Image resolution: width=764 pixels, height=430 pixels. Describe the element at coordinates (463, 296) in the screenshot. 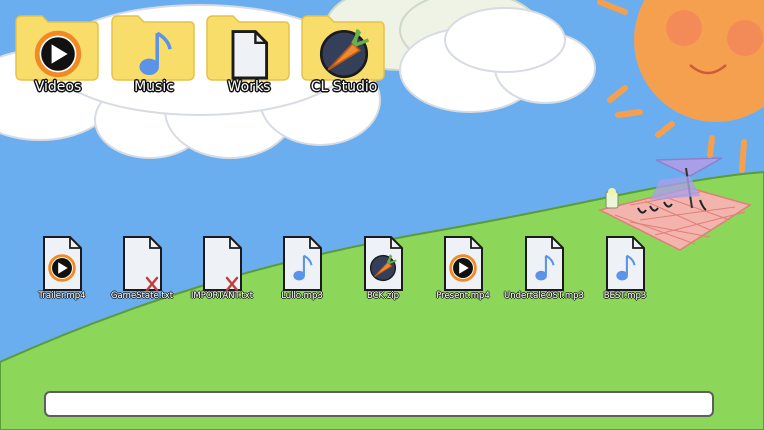

I see `file-name: Present.mp4` at that location.